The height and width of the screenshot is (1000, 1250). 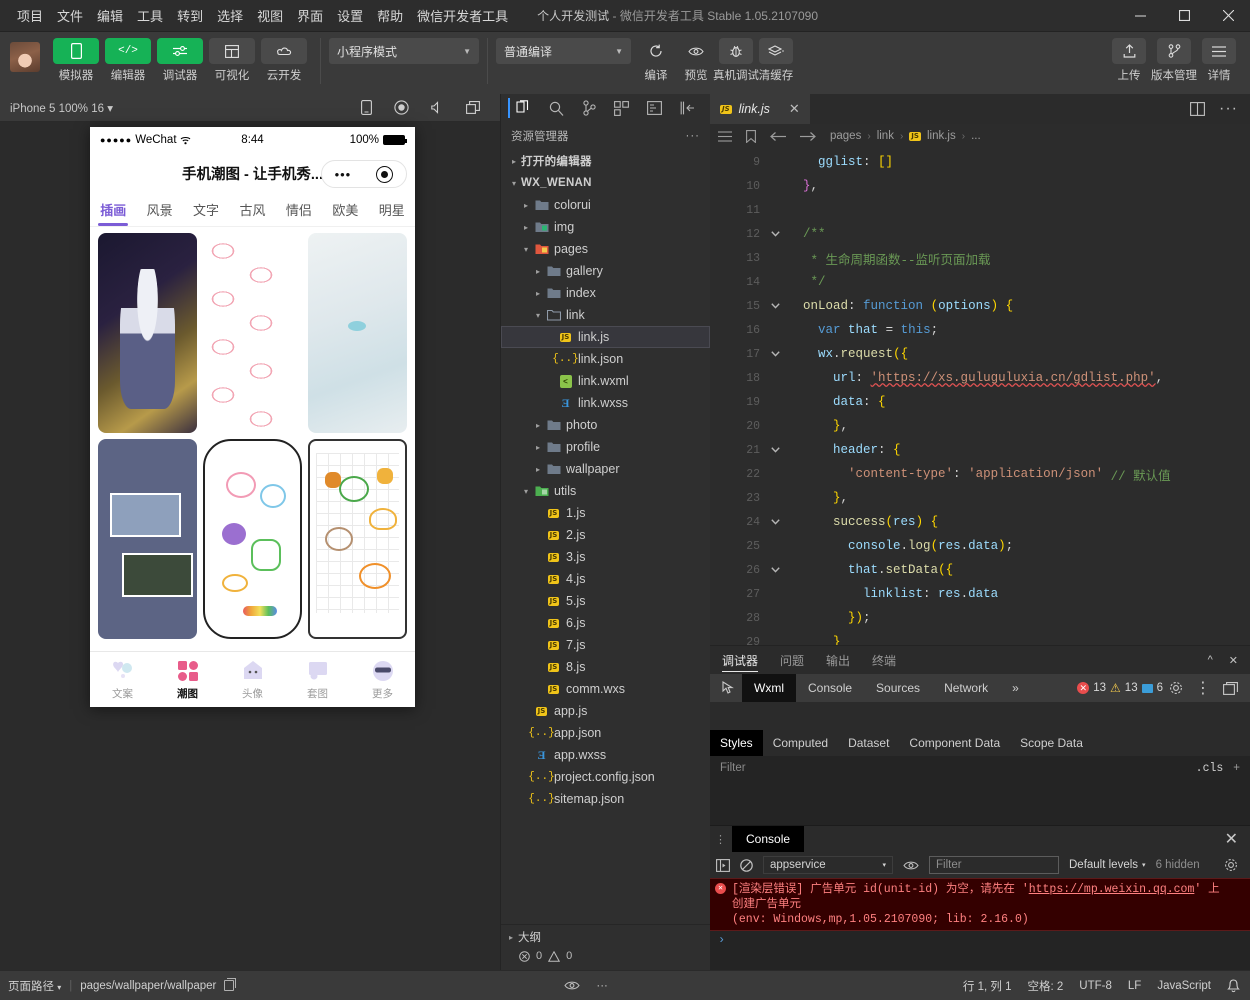 What do you see at coordinates (310, 15) in the screenshot?
I see `menu-item-interface: 界面` at bounding box center [310, 15].